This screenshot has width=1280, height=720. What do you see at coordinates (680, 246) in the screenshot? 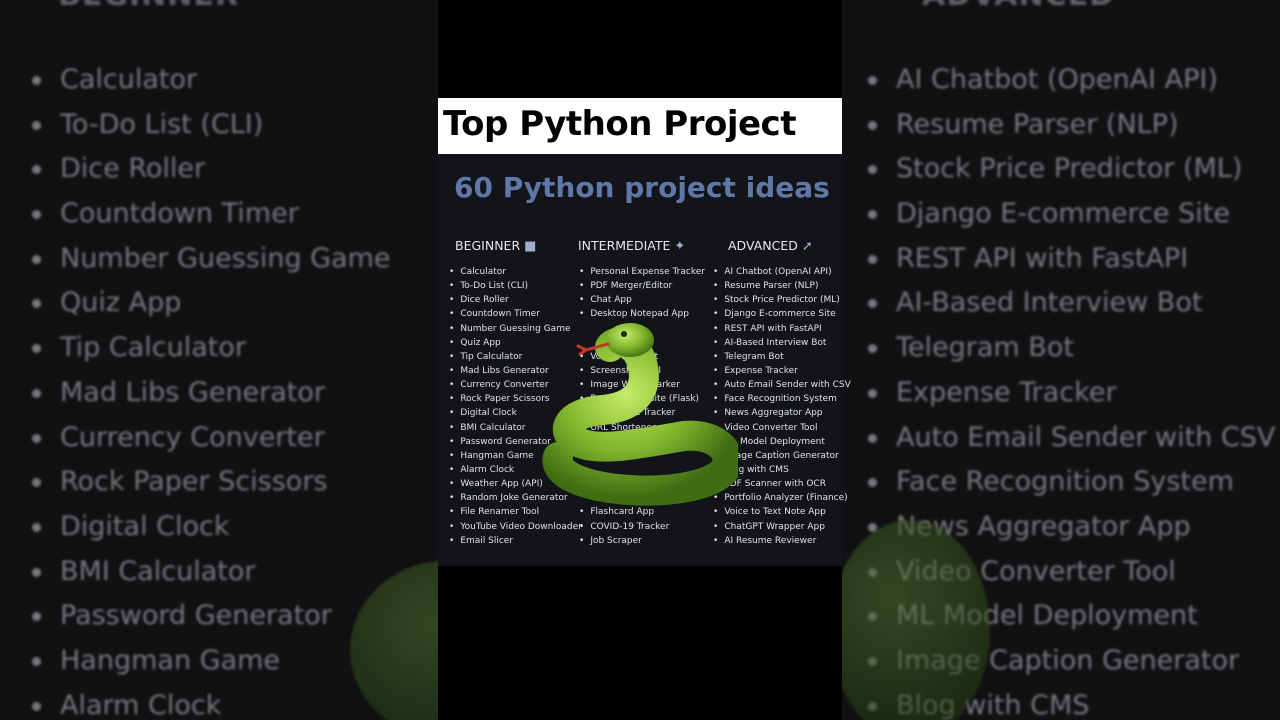
I see `tools-icon: ✦` at bounding box center [680, 246].